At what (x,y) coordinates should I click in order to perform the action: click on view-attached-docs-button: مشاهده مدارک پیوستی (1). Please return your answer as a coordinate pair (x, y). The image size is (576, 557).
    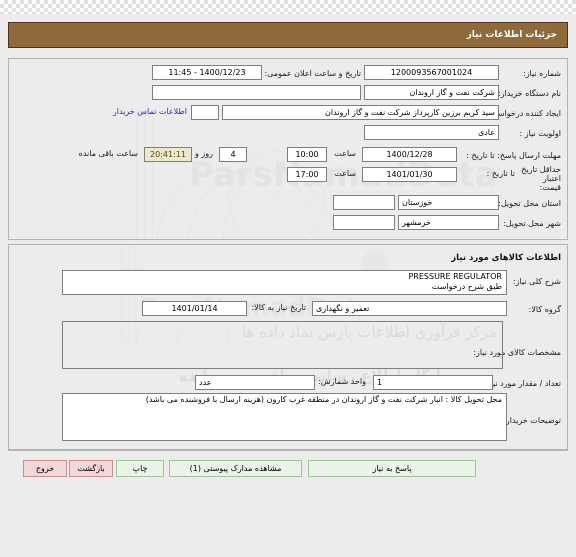
    Looking at the image, I should click on (235, 468).